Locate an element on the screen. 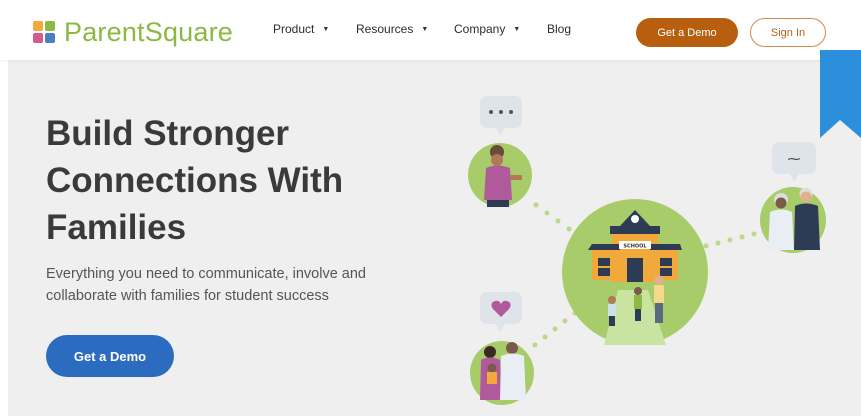 The image size is (861, 416). nav-item-label: Resources is located at coordinates (385, 29).